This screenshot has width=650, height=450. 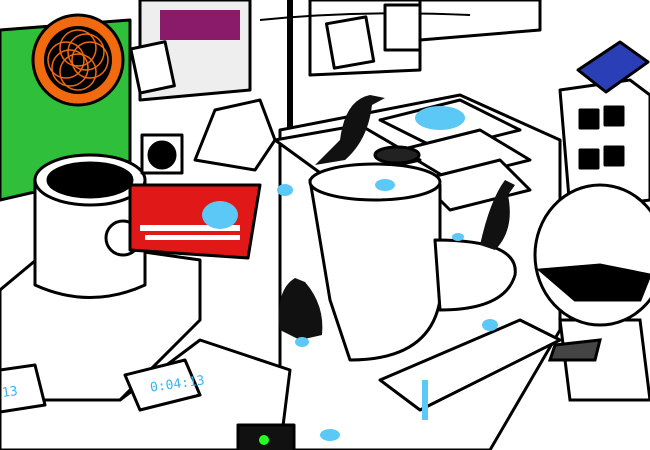 What do you see at coordinates (78, 60) in the screenshot?
I see `spirograph-emblem` at bounding box center [78, 60].